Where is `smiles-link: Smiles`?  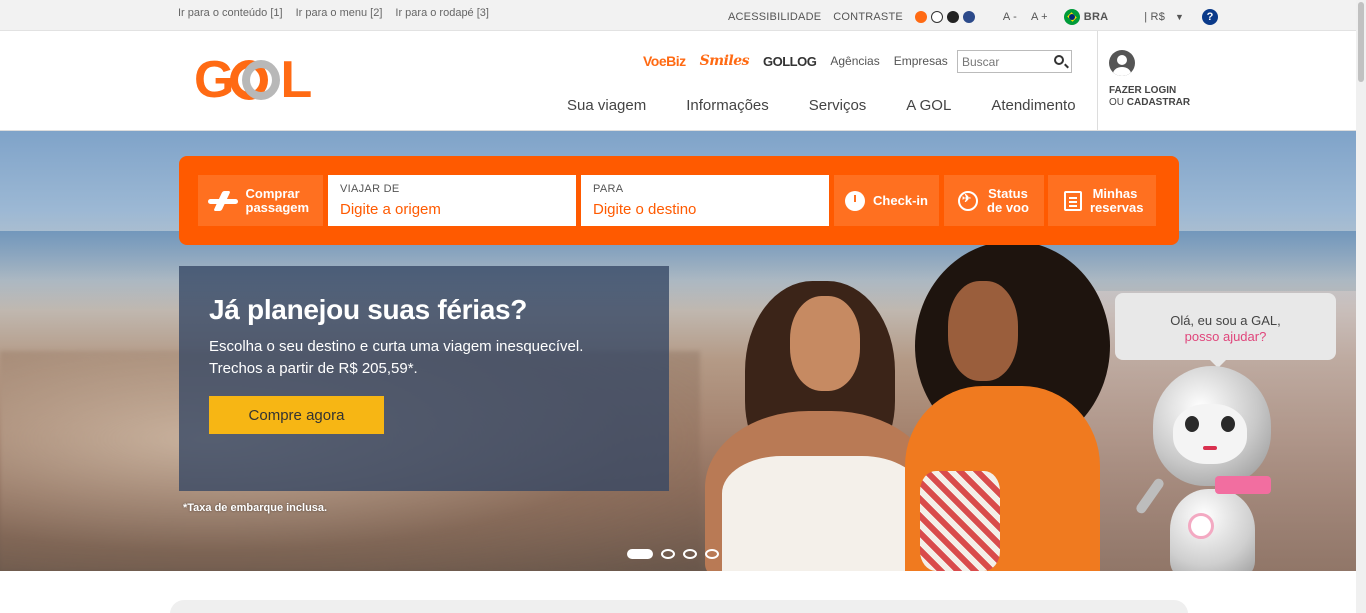 smiles-link: Smiles is located at coordinates (725, 61).